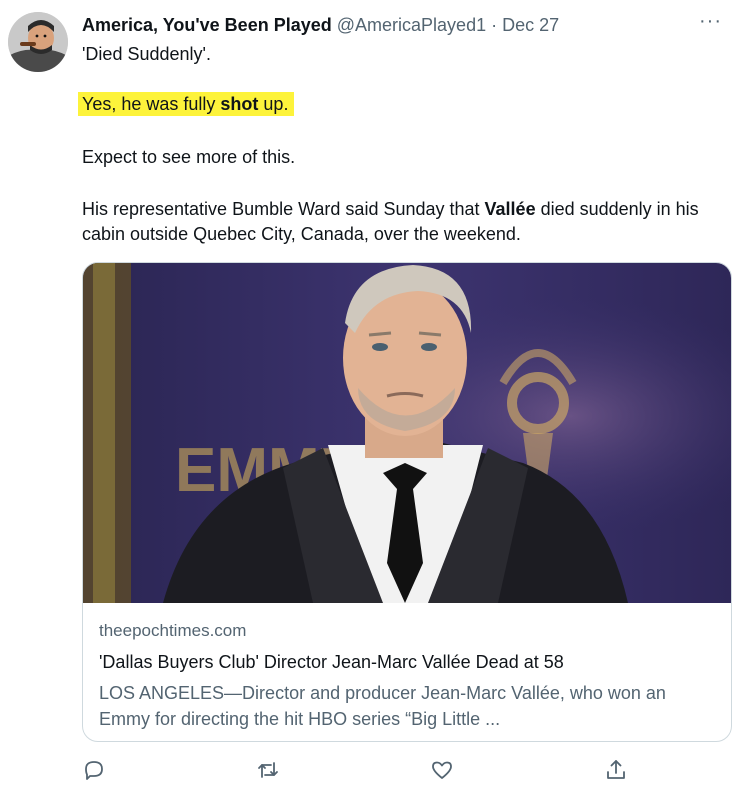 The image size is (736, 800). Describe the element at coordinates (173, 630) in the screenshot. I see `card-domain: theepochtimes.com` at that location.